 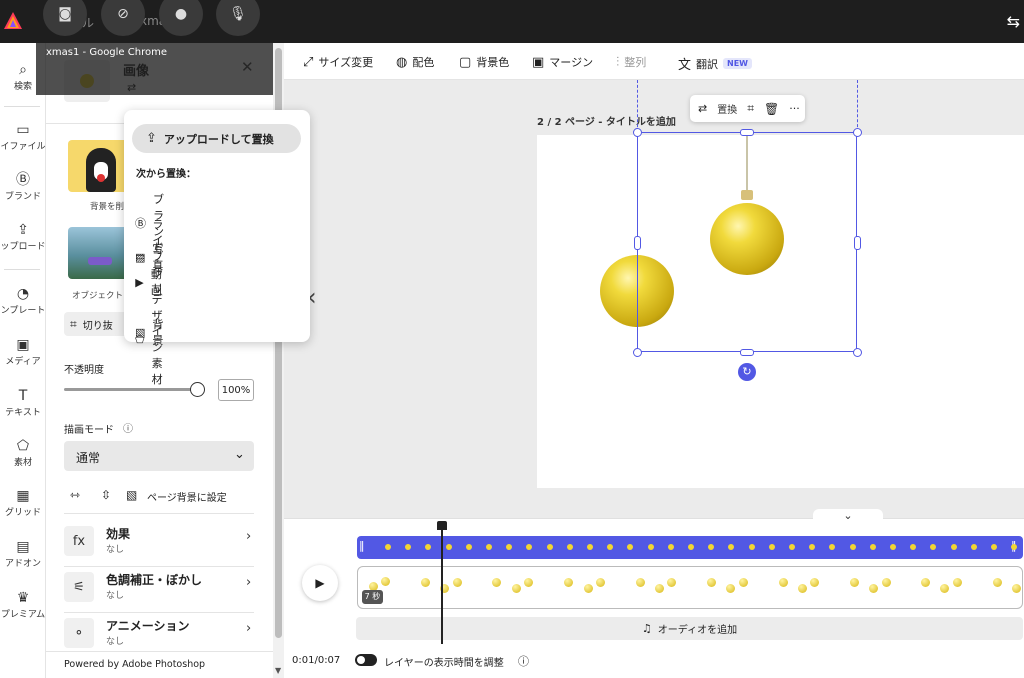 What do you see at coordinates (187, 496) in the screenshot?
I see `set-page-background-button: ページ背景に設定` at bounding box center [187, 496].